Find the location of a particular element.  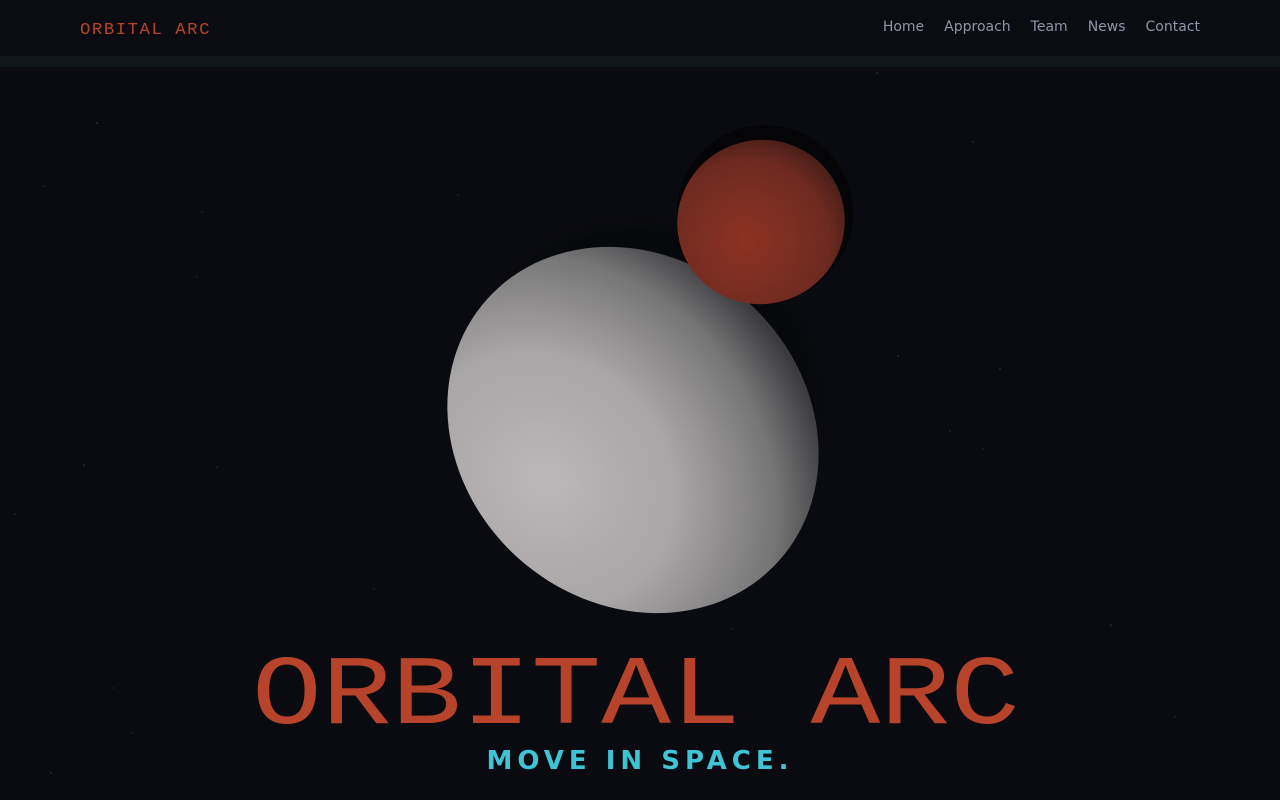

nav-news: News is located at coordinates (1107, 27).